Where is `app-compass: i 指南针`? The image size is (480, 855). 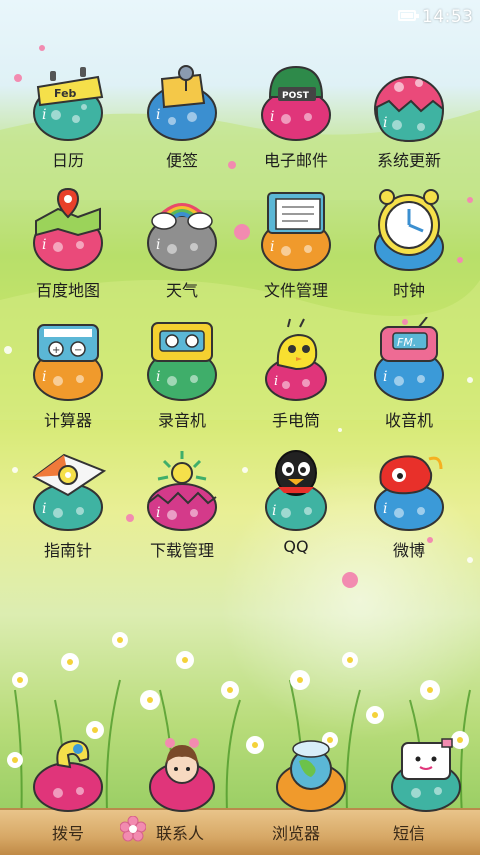 app-compass: i 指南针 is located at coordinates (68, 507).